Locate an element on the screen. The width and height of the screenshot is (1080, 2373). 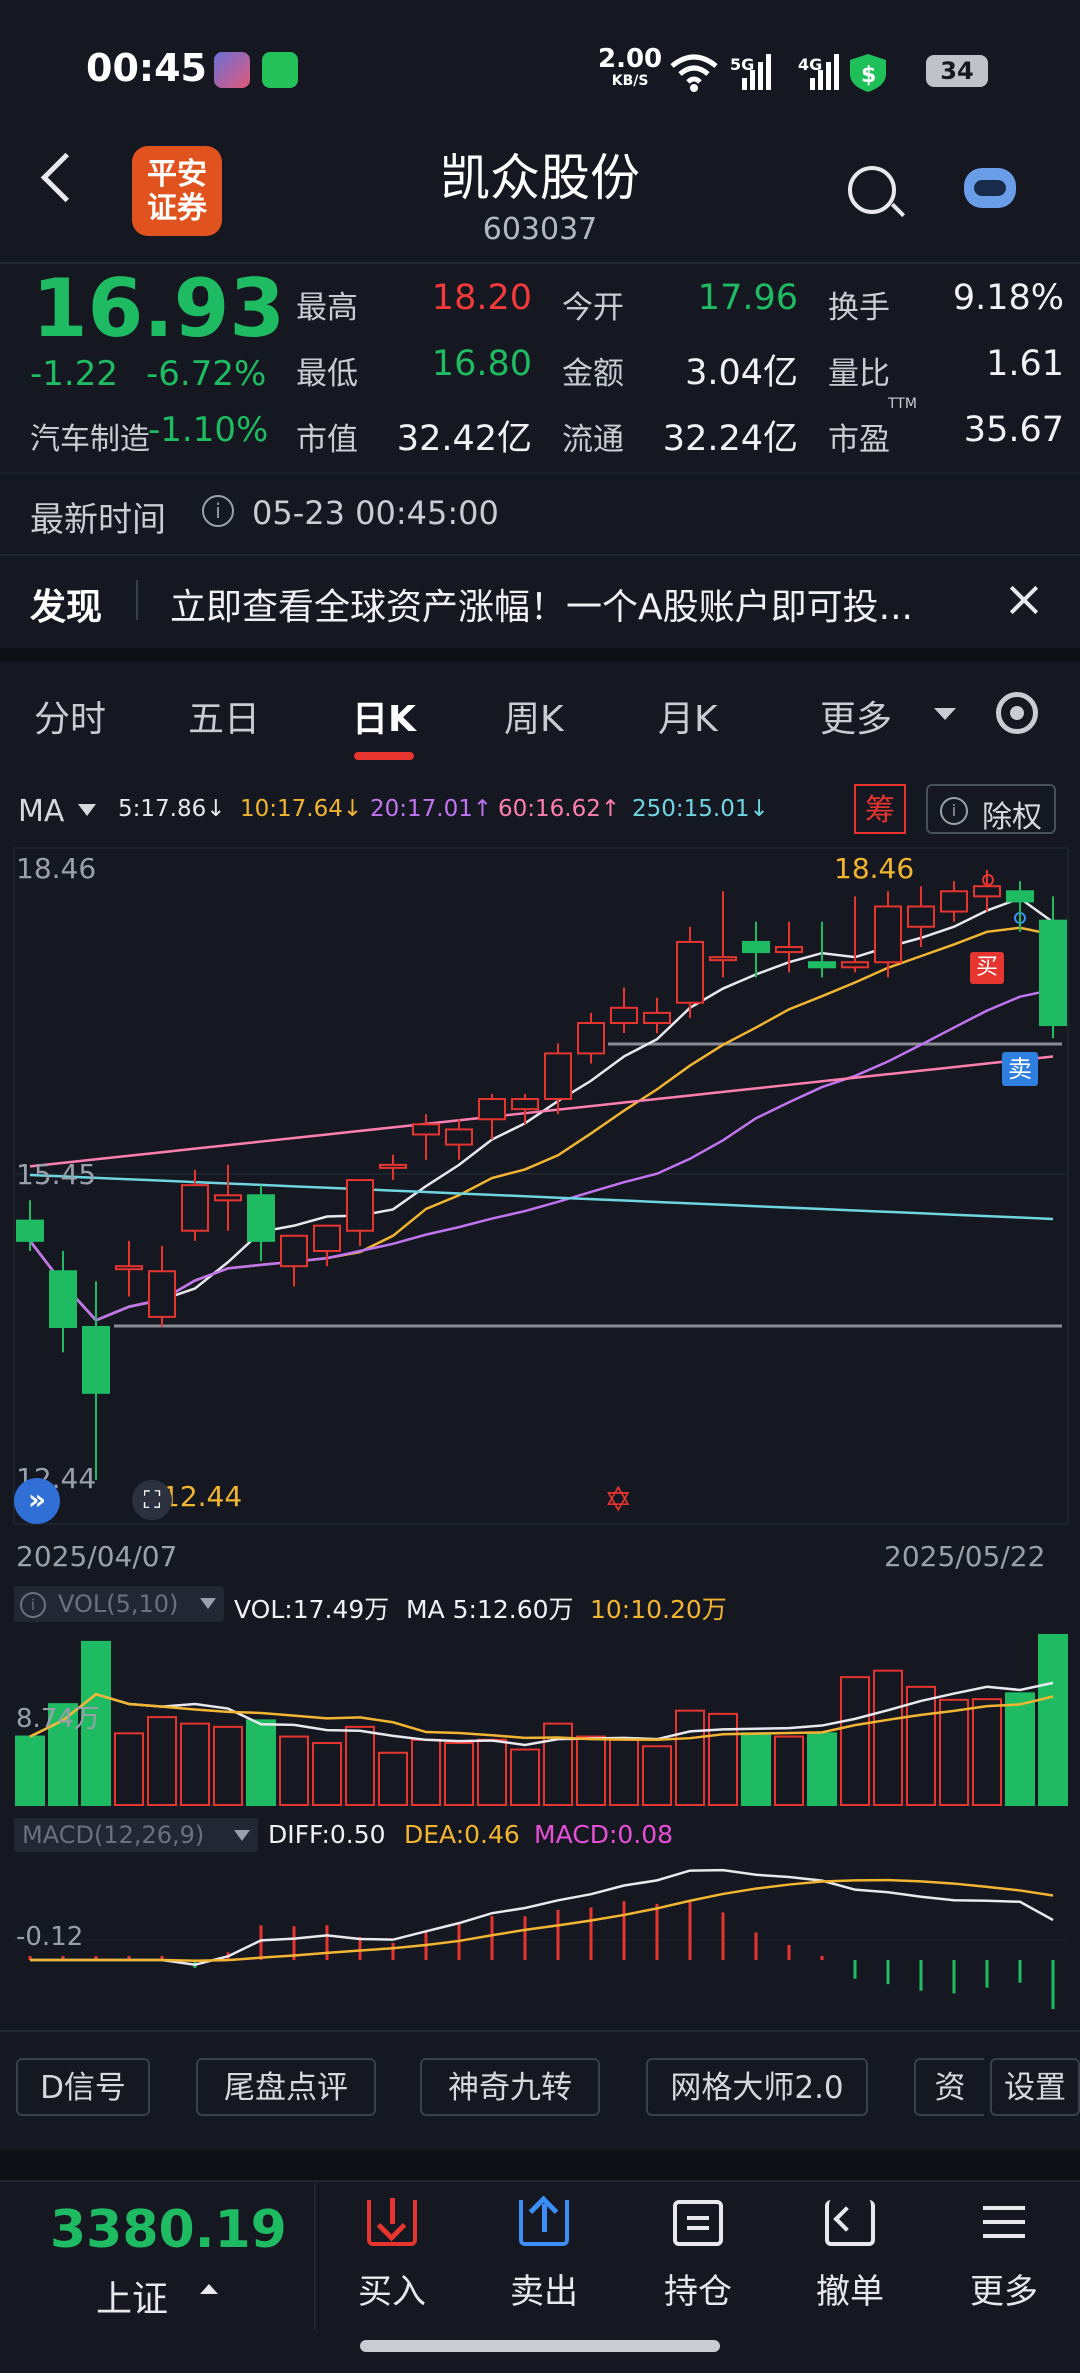
sell-label: 卖出 is located at coordinates (544, 2292).